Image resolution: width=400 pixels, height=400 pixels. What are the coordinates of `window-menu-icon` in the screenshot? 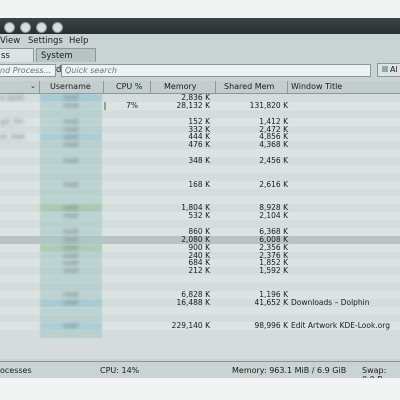 It's located at (9, 27).